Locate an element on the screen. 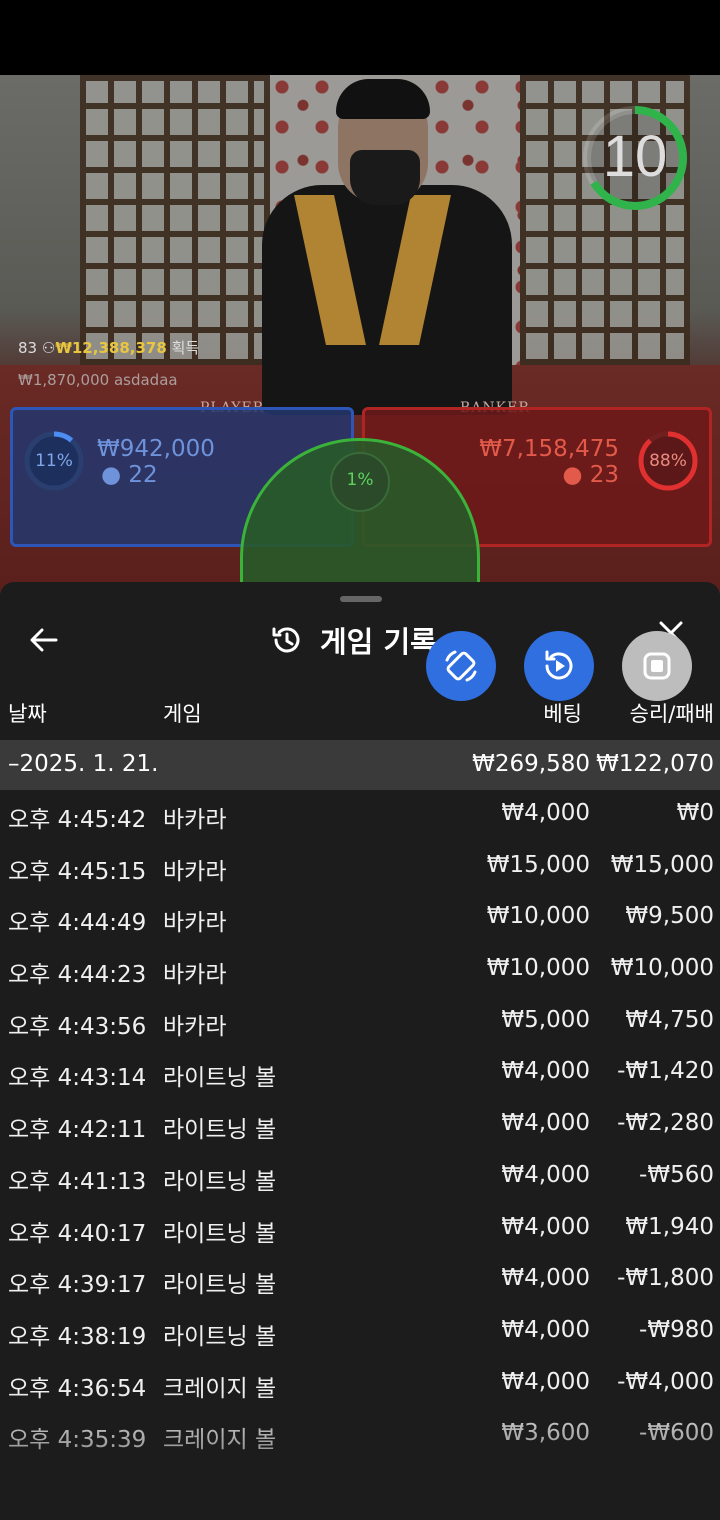  page-title: 게임 기록 is located at coordinates (378, 642).